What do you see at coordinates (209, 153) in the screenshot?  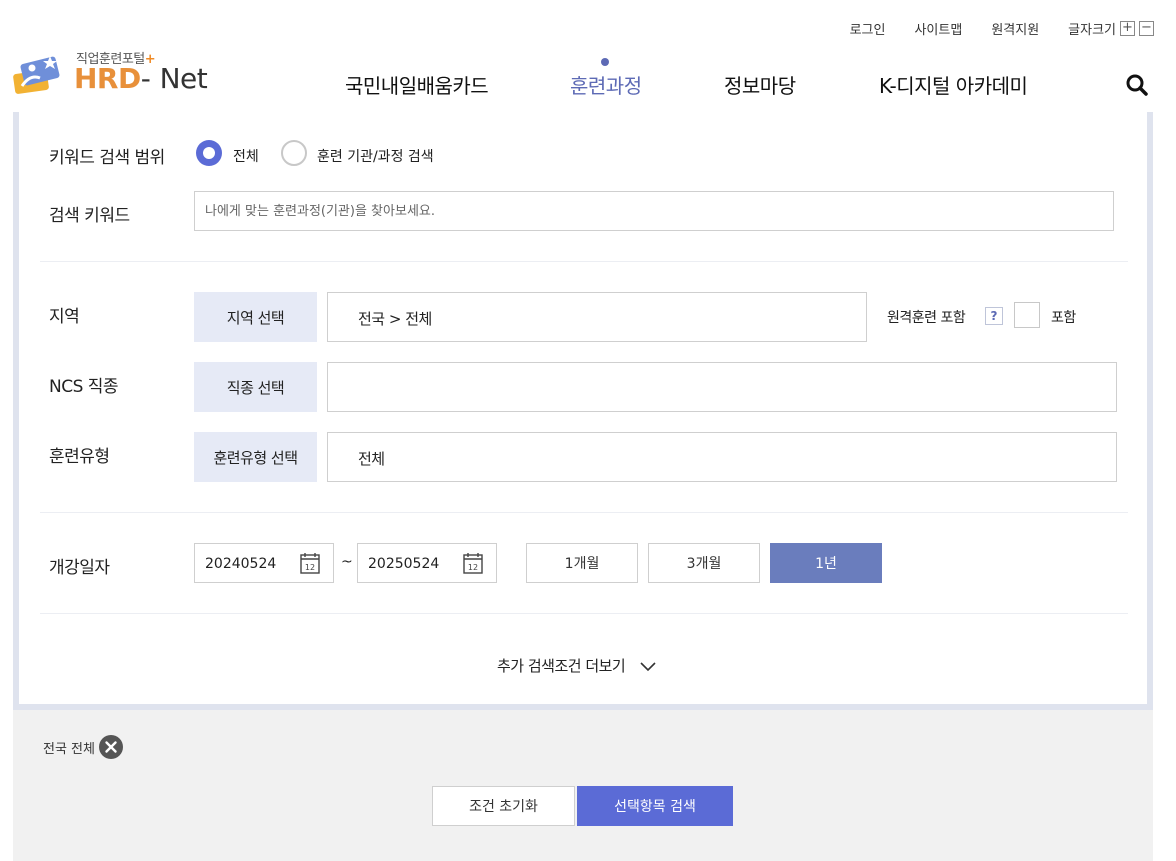 I see `scope-all-radio` at bounding box center [209, 153].